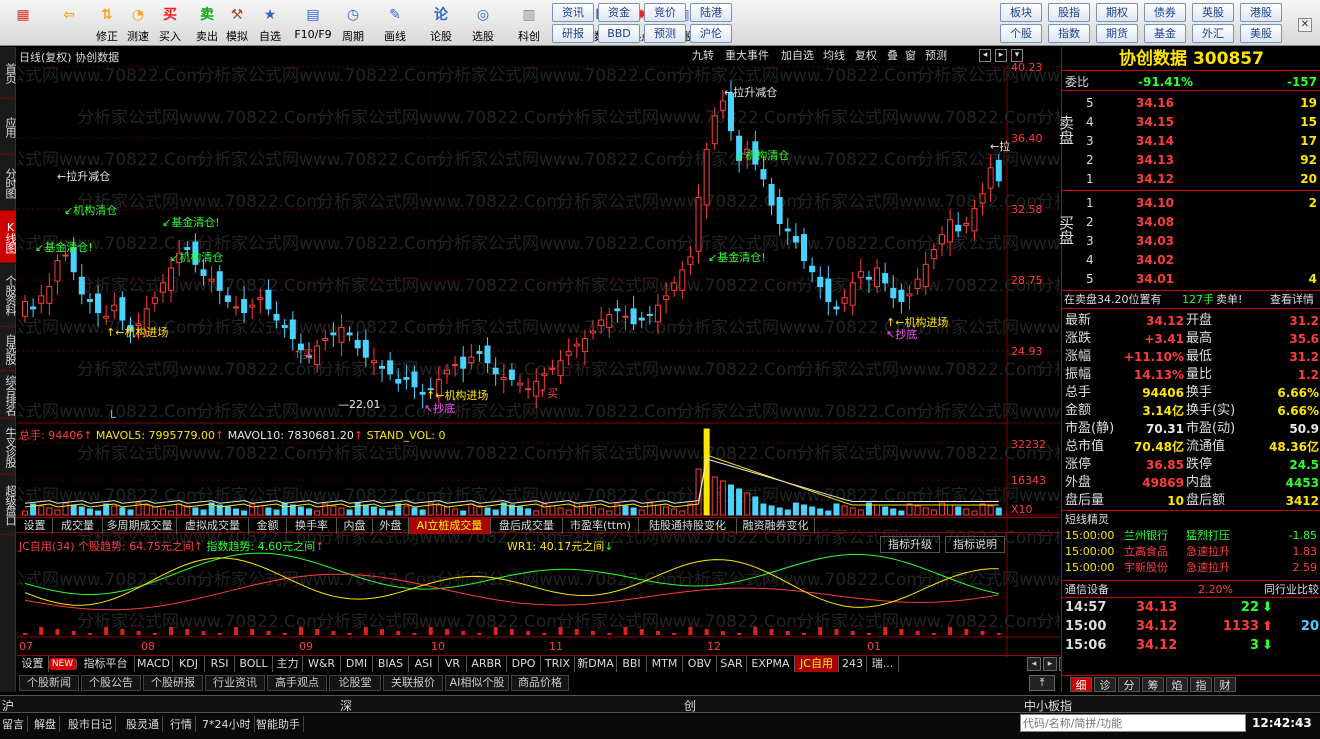  What do you see at coordinates (477, 683) in the screenshot?
I see `info-tab-7: AI相似个股` at bounding box center [477, 683].